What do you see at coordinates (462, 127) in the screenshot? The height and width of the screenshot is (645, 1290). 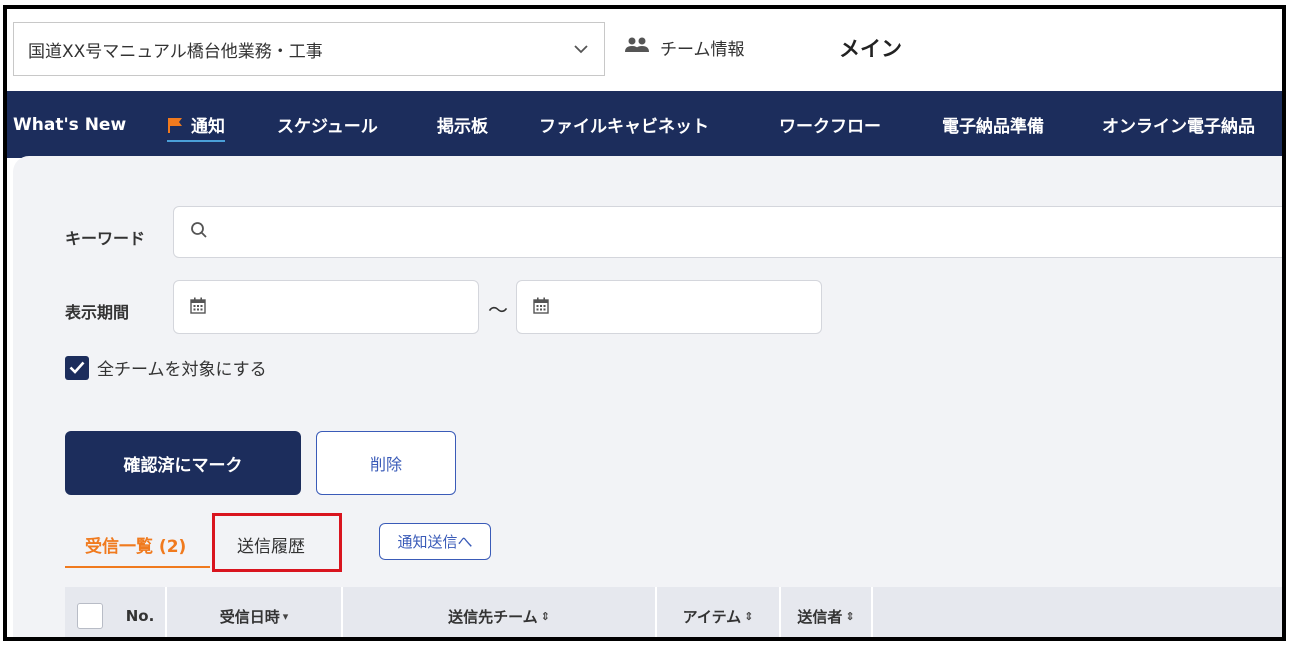 I see `nav-item-label: 掲示板` at bounding box center [462, 127].